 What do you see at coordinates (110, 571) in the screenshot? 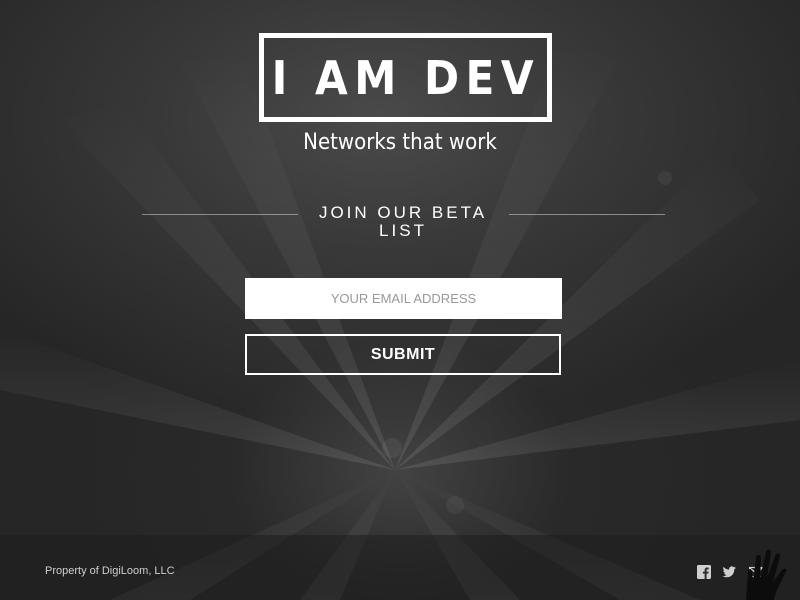
I see `copyright-text: Property of DigiLoom, LLC` at bounding box center [110, 571].